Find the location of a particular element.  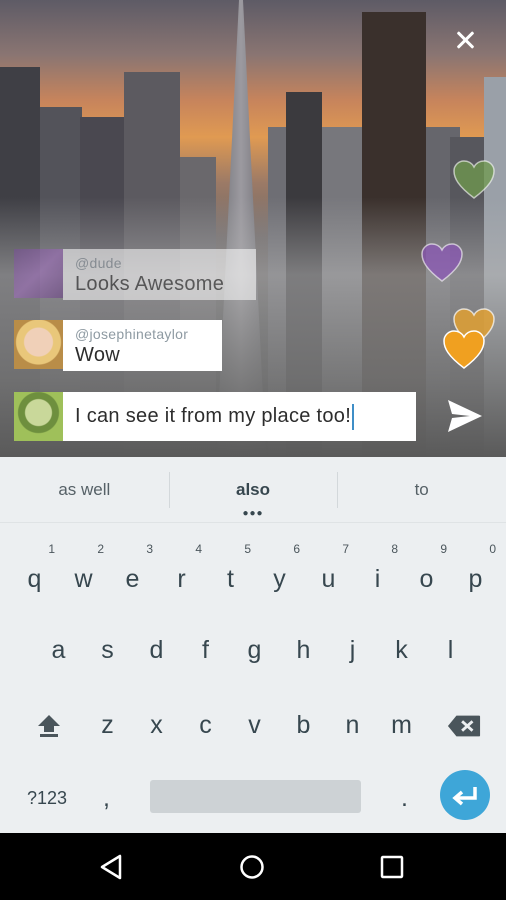

key-hint: 0 is located at coordinates (492, 549).